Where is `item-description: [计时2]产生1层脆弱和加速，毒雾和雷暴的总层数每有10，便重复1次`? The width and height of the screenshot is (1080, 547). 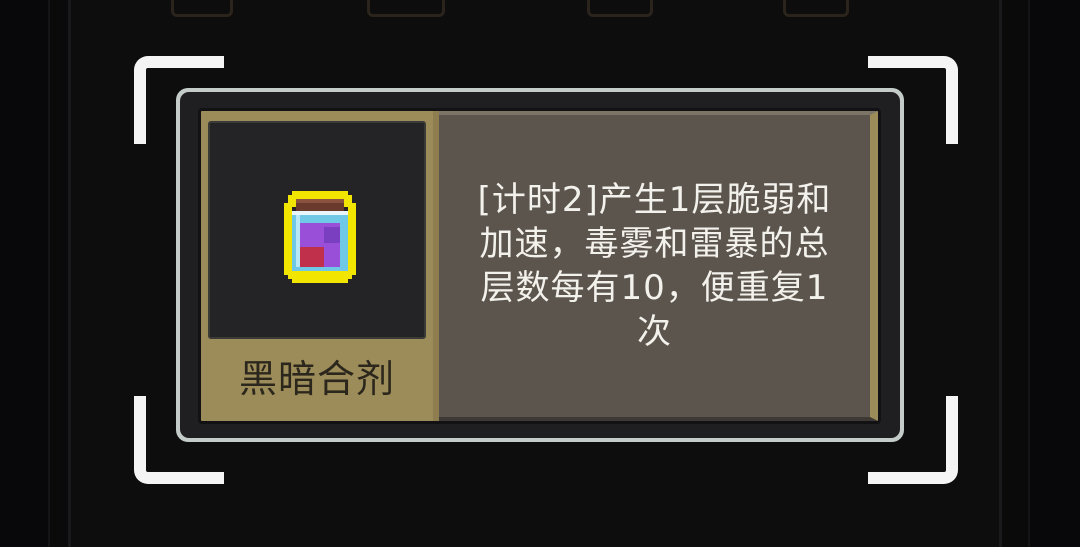
item-description: [计时2]产生1层脆弱和加速，毒雾和雷暴的总层数每有10，便重复1次 is located at coordinates (654, 266).